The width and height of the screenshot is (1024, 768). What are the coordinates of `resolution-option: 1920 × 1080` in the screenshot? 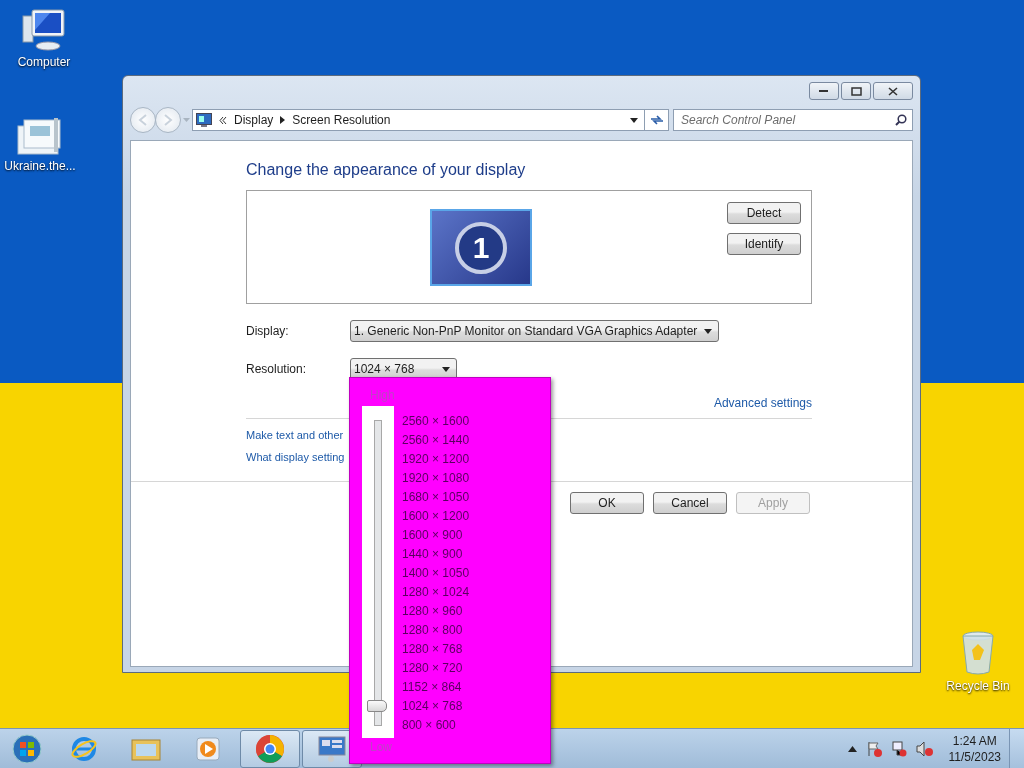 It's located at (436, 478).